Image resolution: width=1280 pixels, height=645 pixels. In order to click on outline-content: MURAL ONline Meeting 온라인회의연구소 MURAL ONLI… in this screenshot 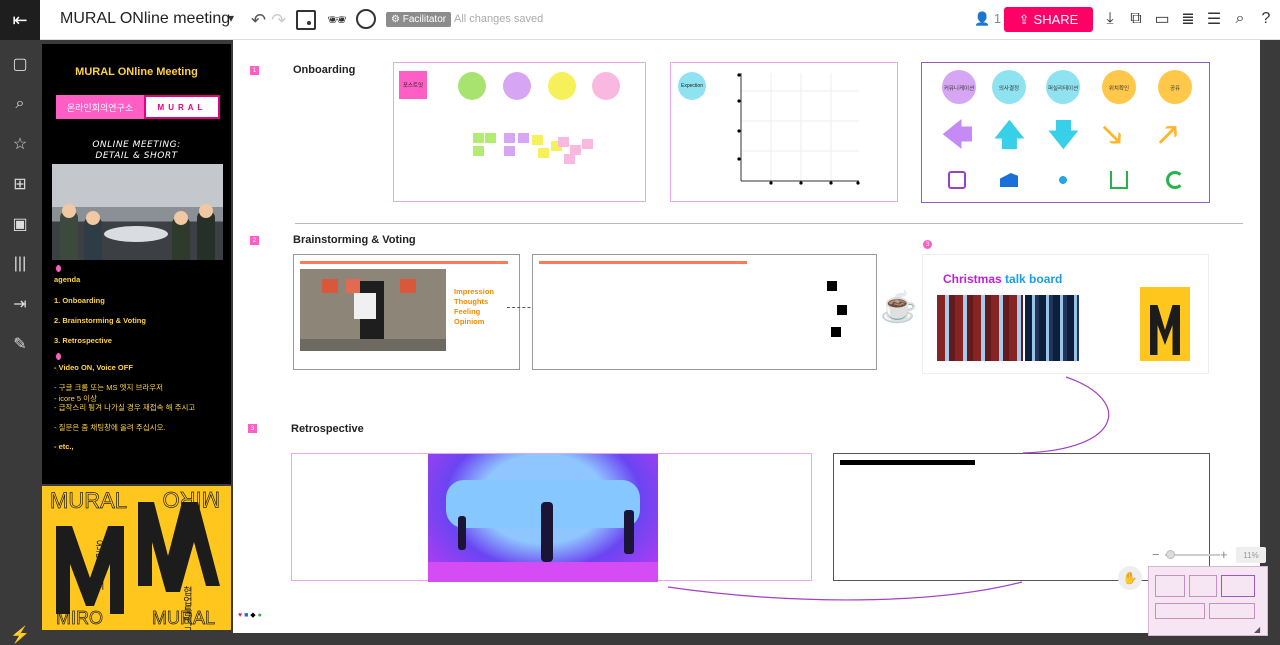, I will do `click(136, 264)`.